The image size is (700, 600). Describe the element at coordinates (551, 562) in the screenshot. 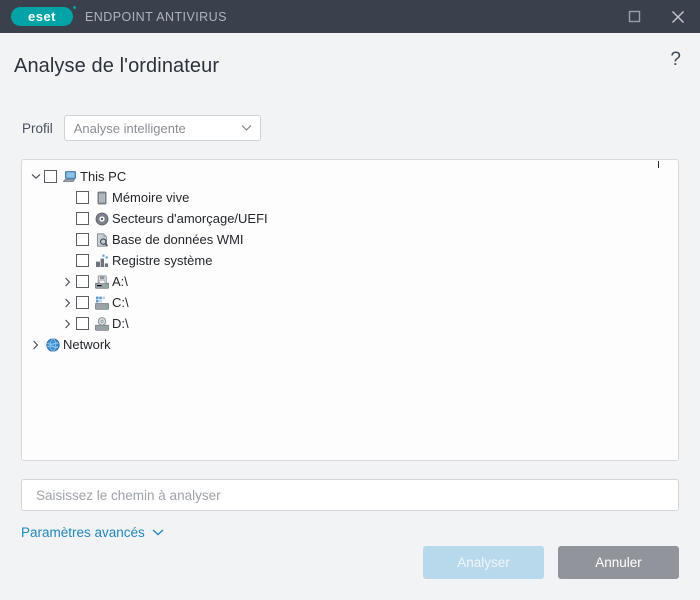

I see `dialog-footer: Analyser Annuler` at that location.